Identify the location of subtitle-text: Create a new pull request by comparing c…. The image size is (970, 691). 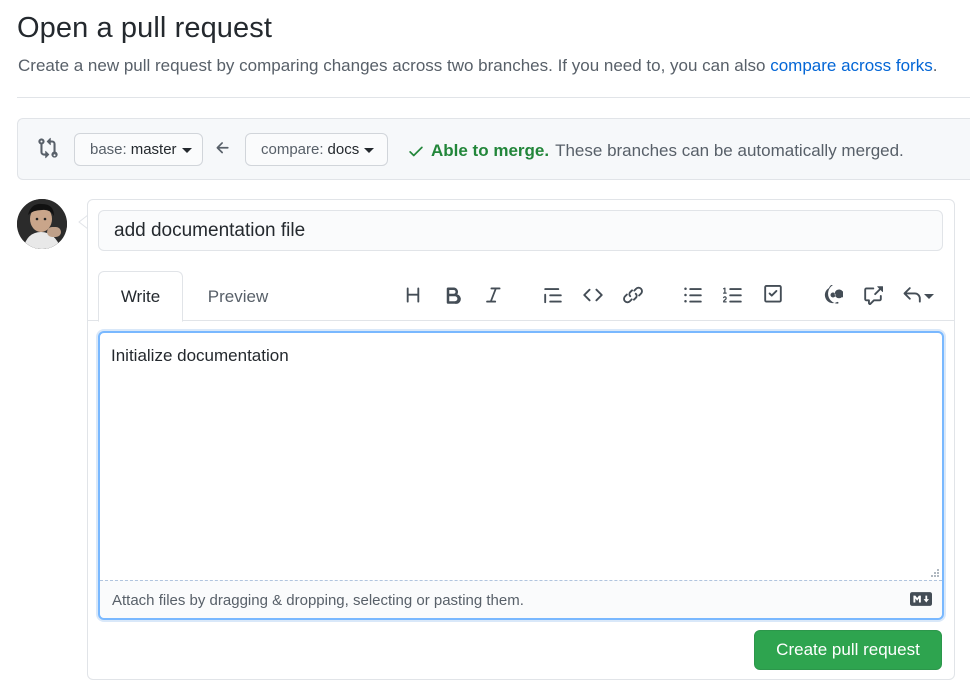
(394, 65).